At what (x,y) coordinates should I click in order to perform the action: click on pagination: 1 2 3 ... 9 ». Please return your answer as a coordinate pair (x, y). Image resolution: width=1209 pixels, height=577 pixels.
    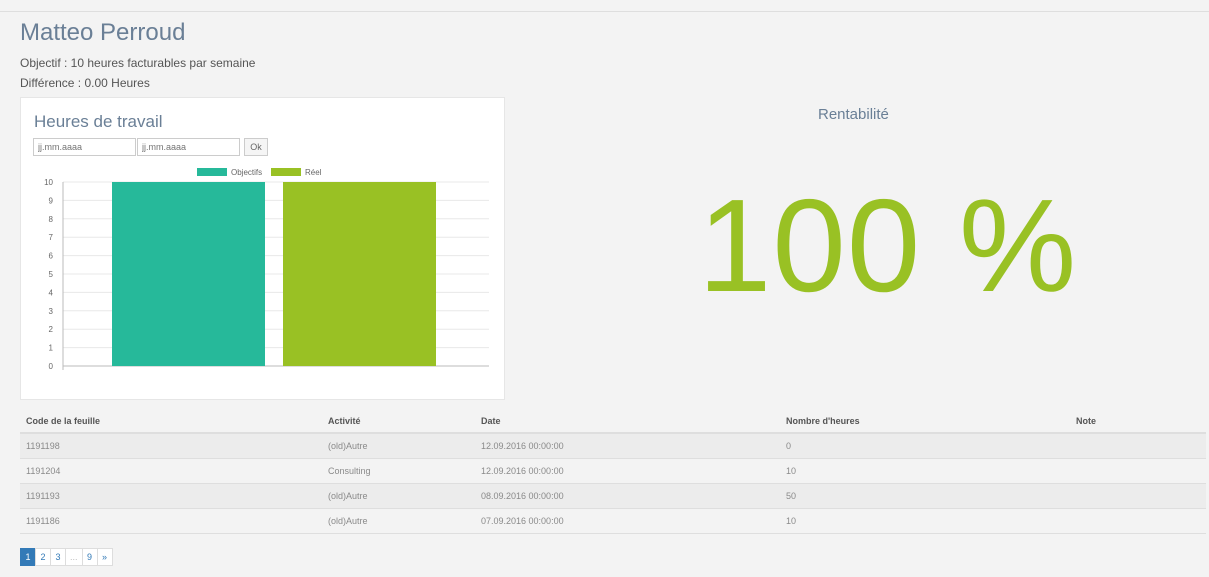
    Looking at the image, I should click on (66, 557).